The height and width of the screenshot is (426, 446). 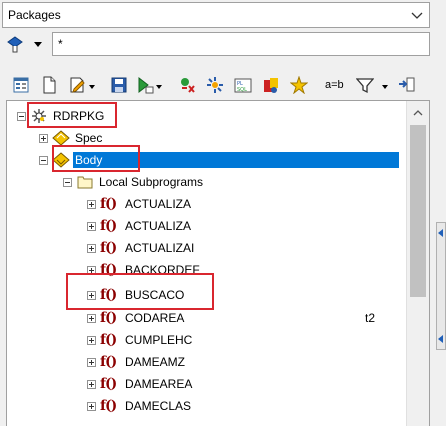 I want to click on object-type-value: Packages, so click(x=34, y=15).